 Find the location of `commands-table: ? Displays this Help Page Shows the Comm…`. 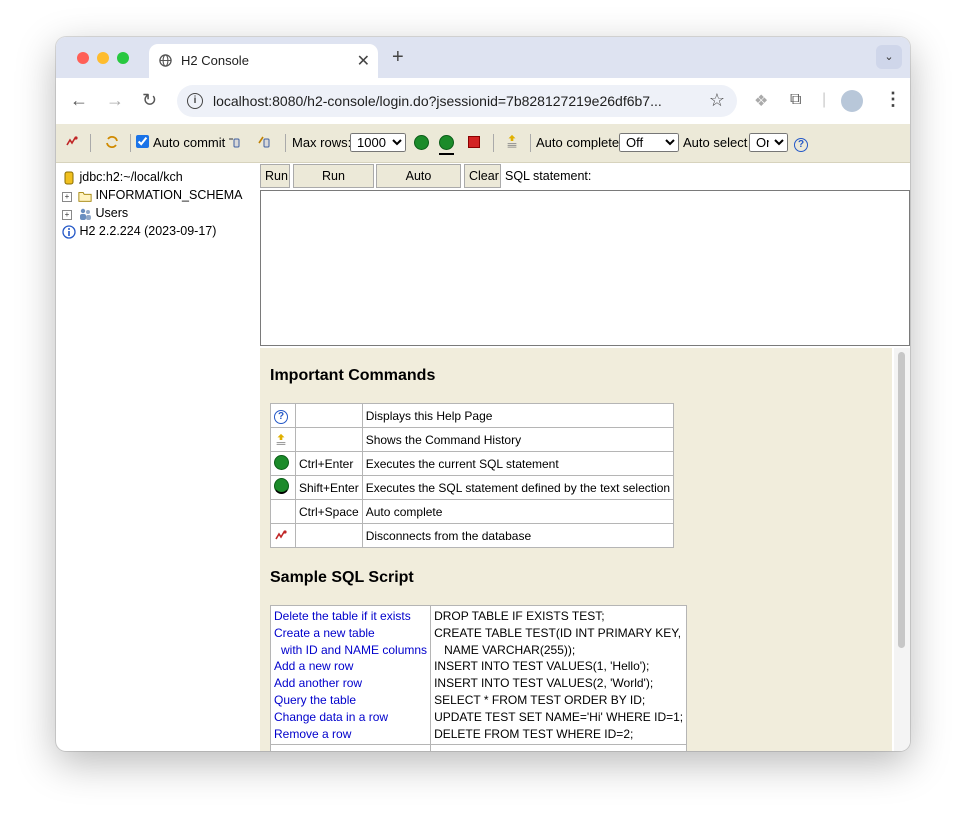

commands-table: ? Displays this Help Page Shows the Comm… is located at coordinates (472, 475).